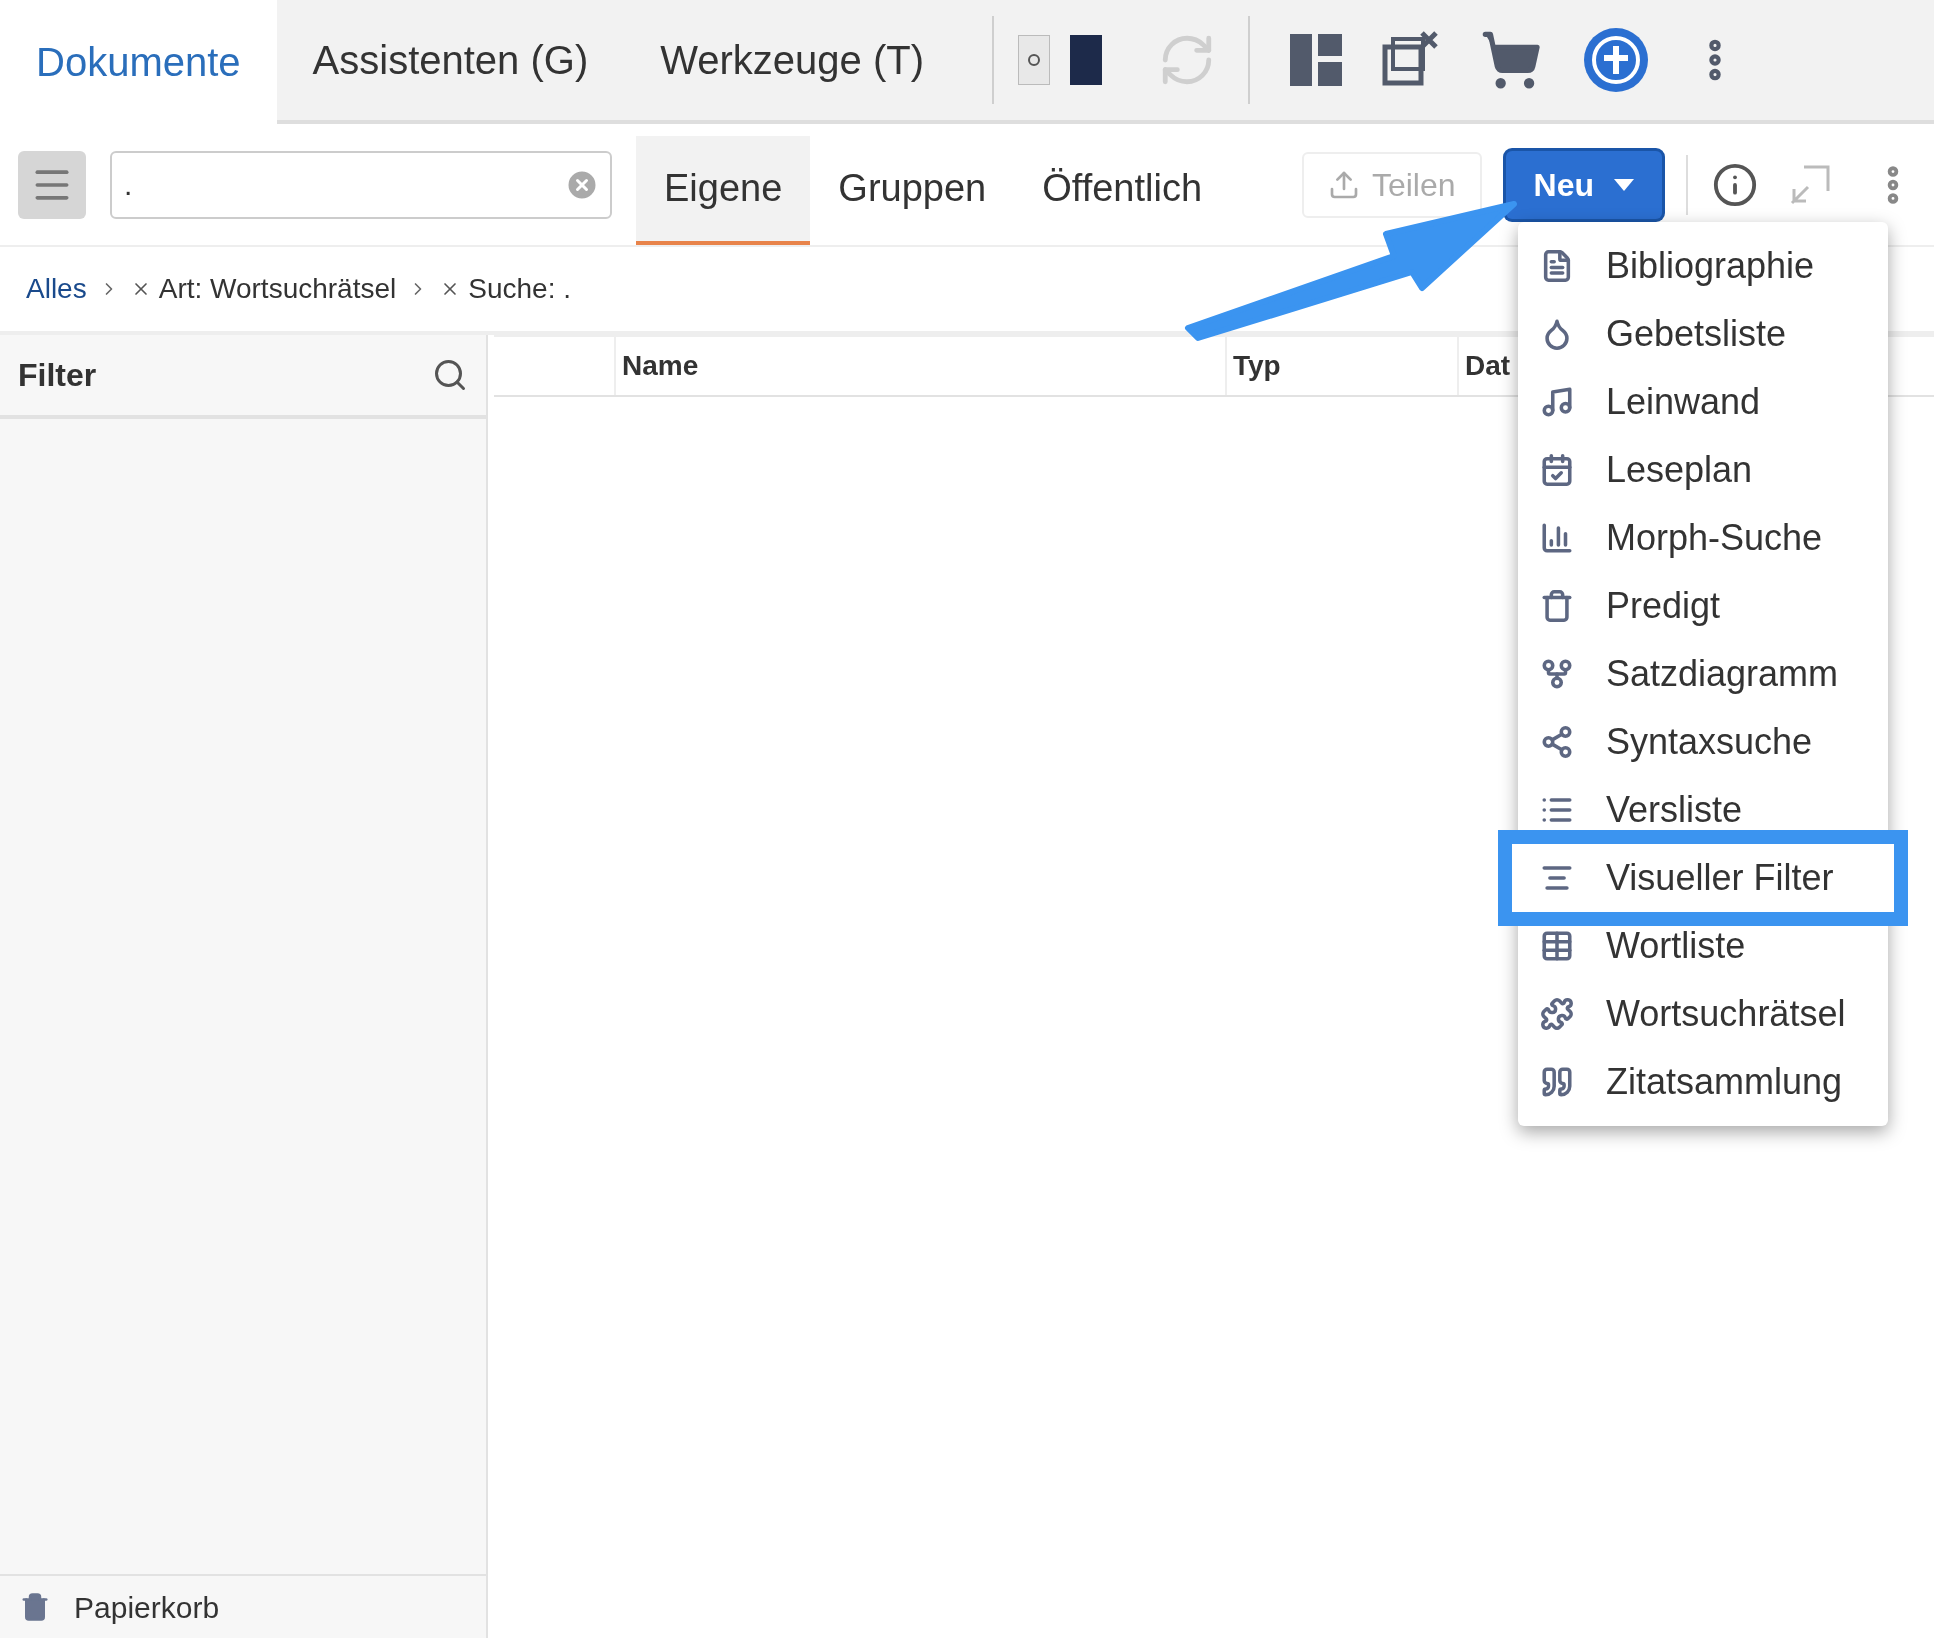 This screenshot has height=1638, width=1934. I want to click on breadcrumb-filter: Art: Wortsuchrätsel, so click(277, 289).